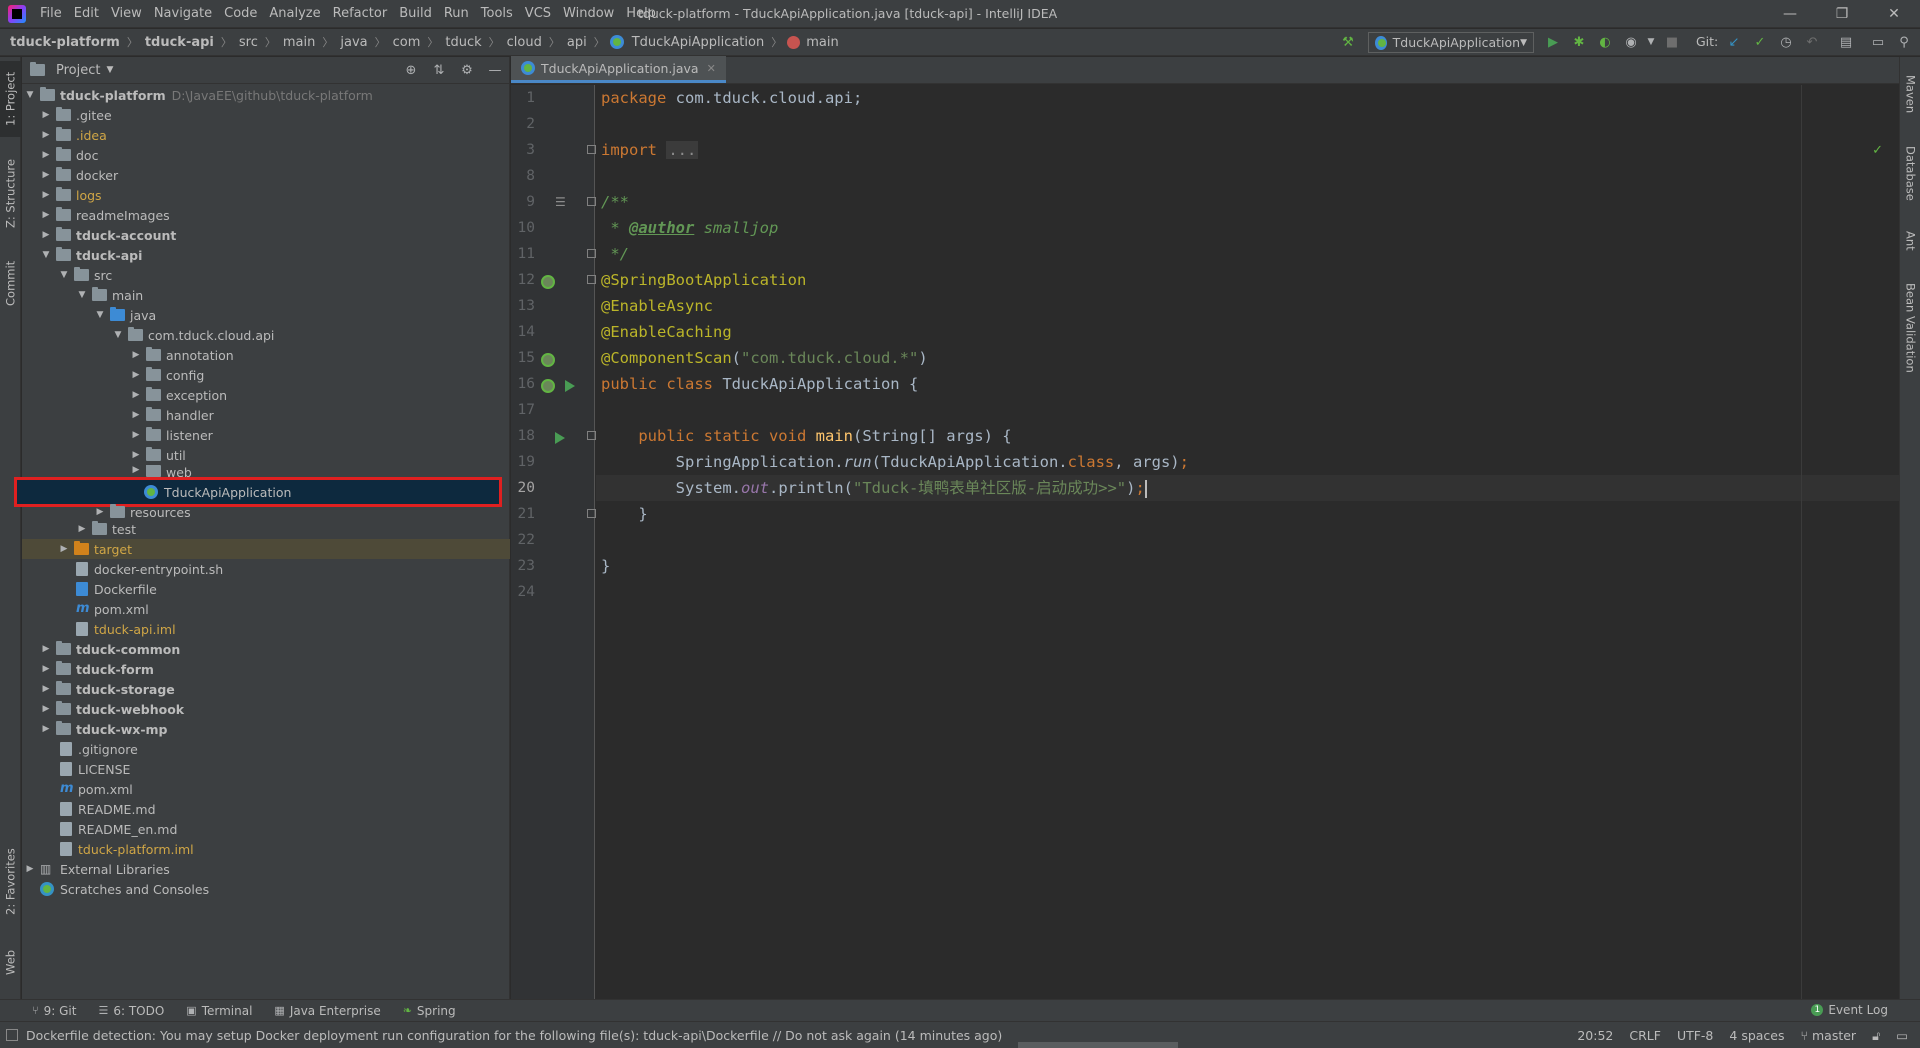  Describe the element at coordinates (1756, 1035) in the screenshot. I see `indent-setting: 4 spaces` at that location.